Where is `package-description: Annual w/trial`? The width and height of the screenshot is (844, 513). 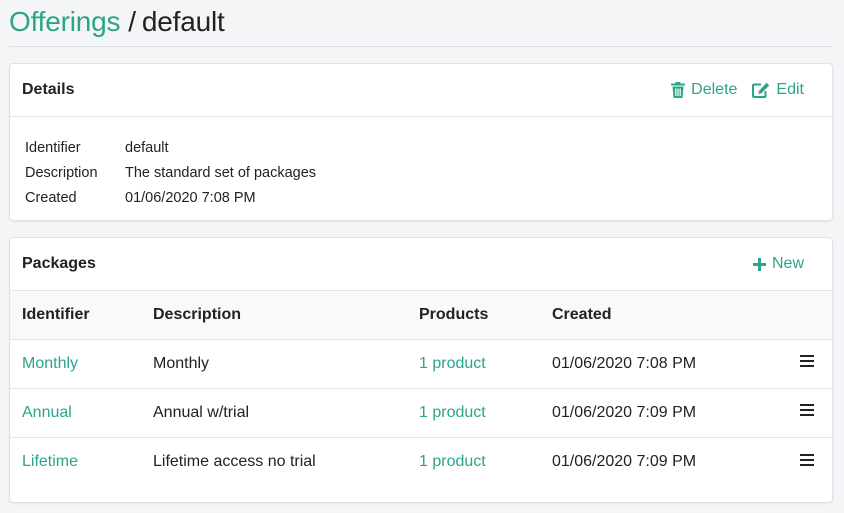
package-description: Annual w/trial is located at coordinates (201, 412).